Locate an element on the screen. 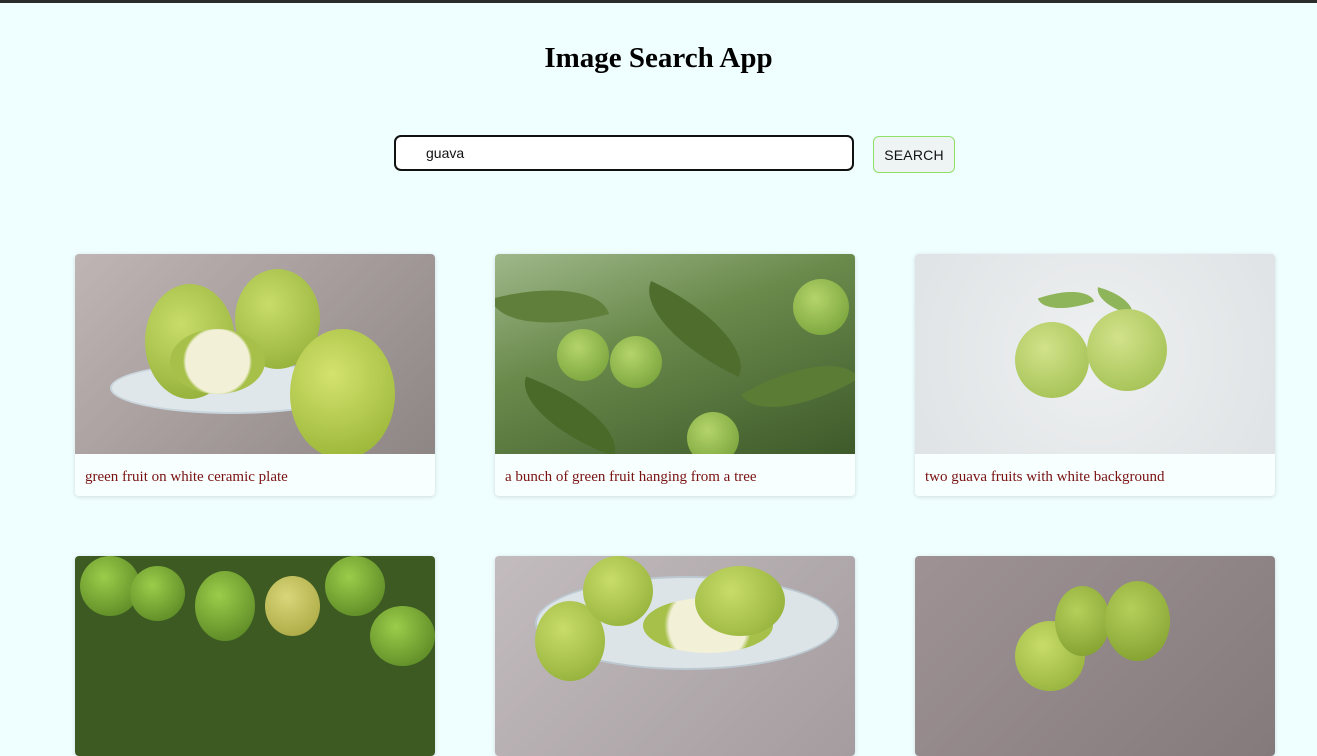  guava-half-shape is located at coordinates (217, 361).